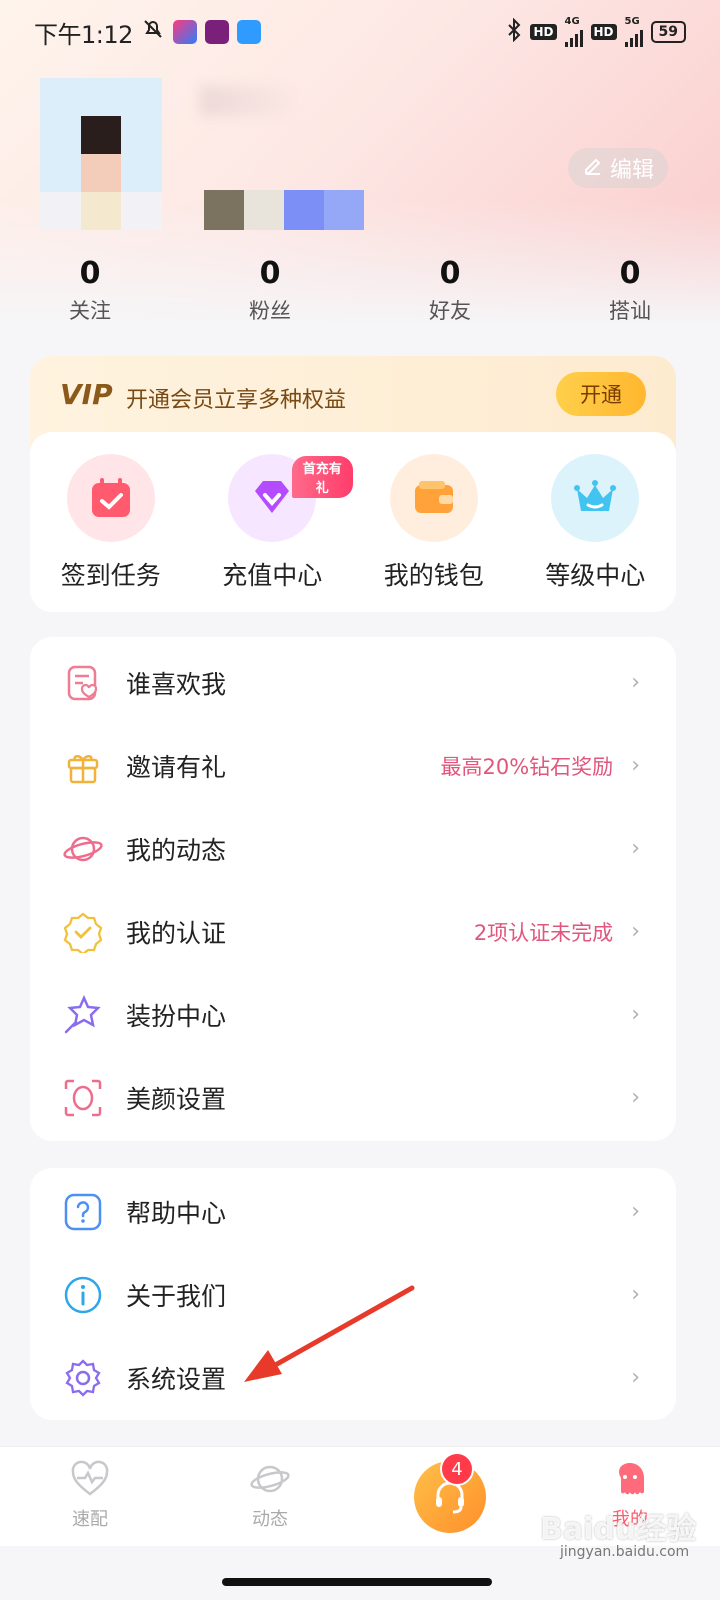 This screenshot has height=1600, width=720. I want to click on stat-following: 0 关注, so click(90, 289).